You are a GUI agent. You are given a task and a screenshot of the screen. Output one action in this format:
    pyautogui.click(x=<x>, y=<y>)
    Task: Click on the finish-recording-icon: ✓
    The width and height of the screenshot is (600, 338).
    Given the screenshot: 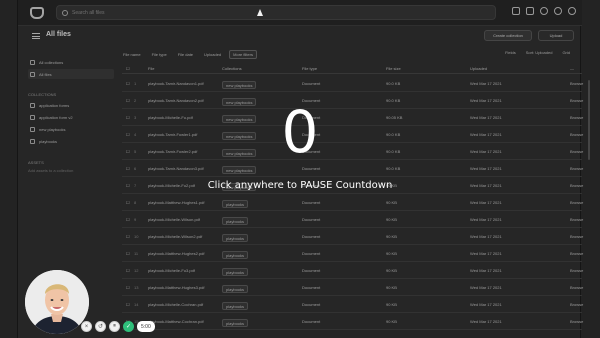 What is the action you would take?
    pyautogui.click(x=128, y=326)
    